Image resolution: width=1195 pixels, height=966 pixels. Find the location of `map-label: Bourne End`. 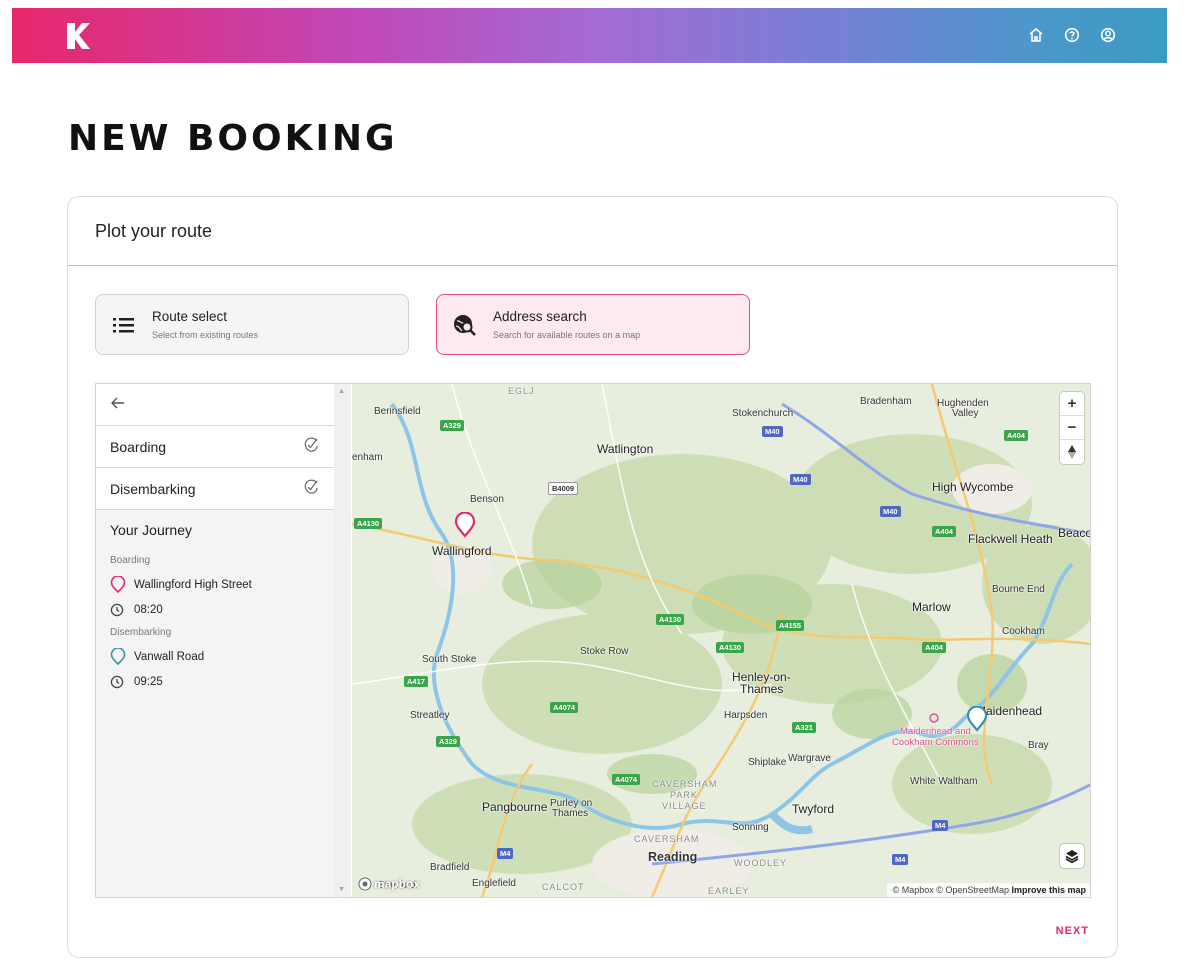

map-label: Bourne End is located at coordinates (1018, 589).